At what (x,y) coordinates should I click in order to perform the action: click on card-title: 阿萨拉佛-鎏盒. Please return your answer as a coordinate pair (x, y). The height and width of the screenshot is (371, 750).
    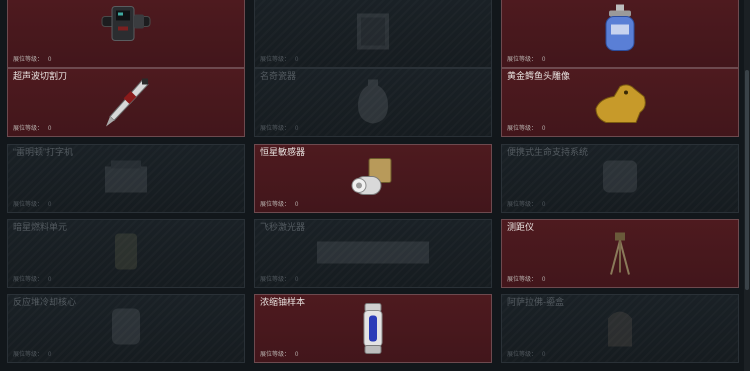
    Looking at the image, I should click on (535, 302).